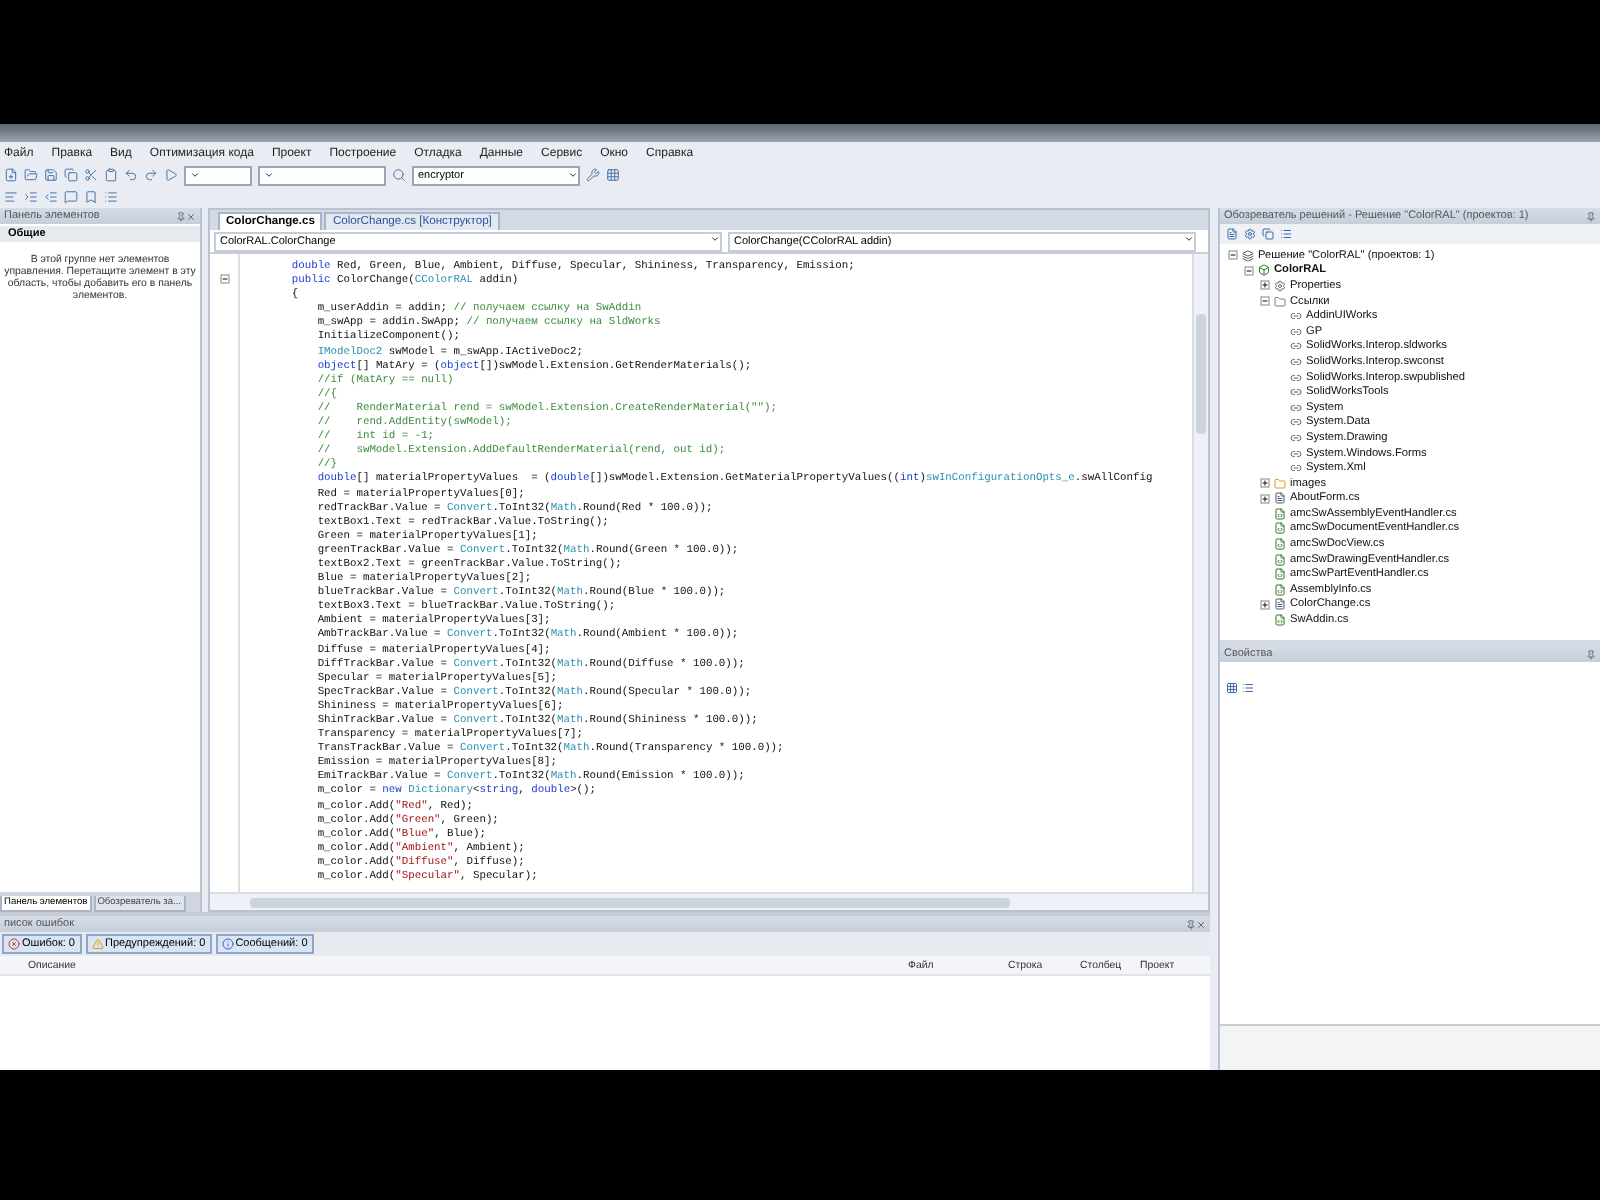  Describe the element at coordinates (91, 197) in the screenshot. I see `bookmark-icon` at that location.